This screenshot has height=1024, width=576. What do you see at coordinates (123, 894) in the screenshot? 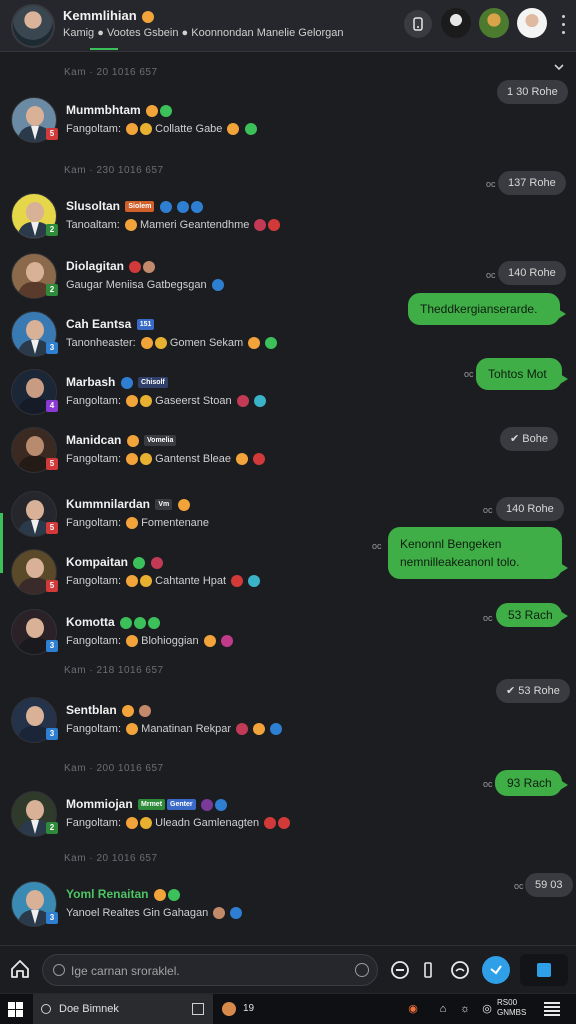
I see `sender-name: Yoml Renaitan` at bounding box center [123, 894].